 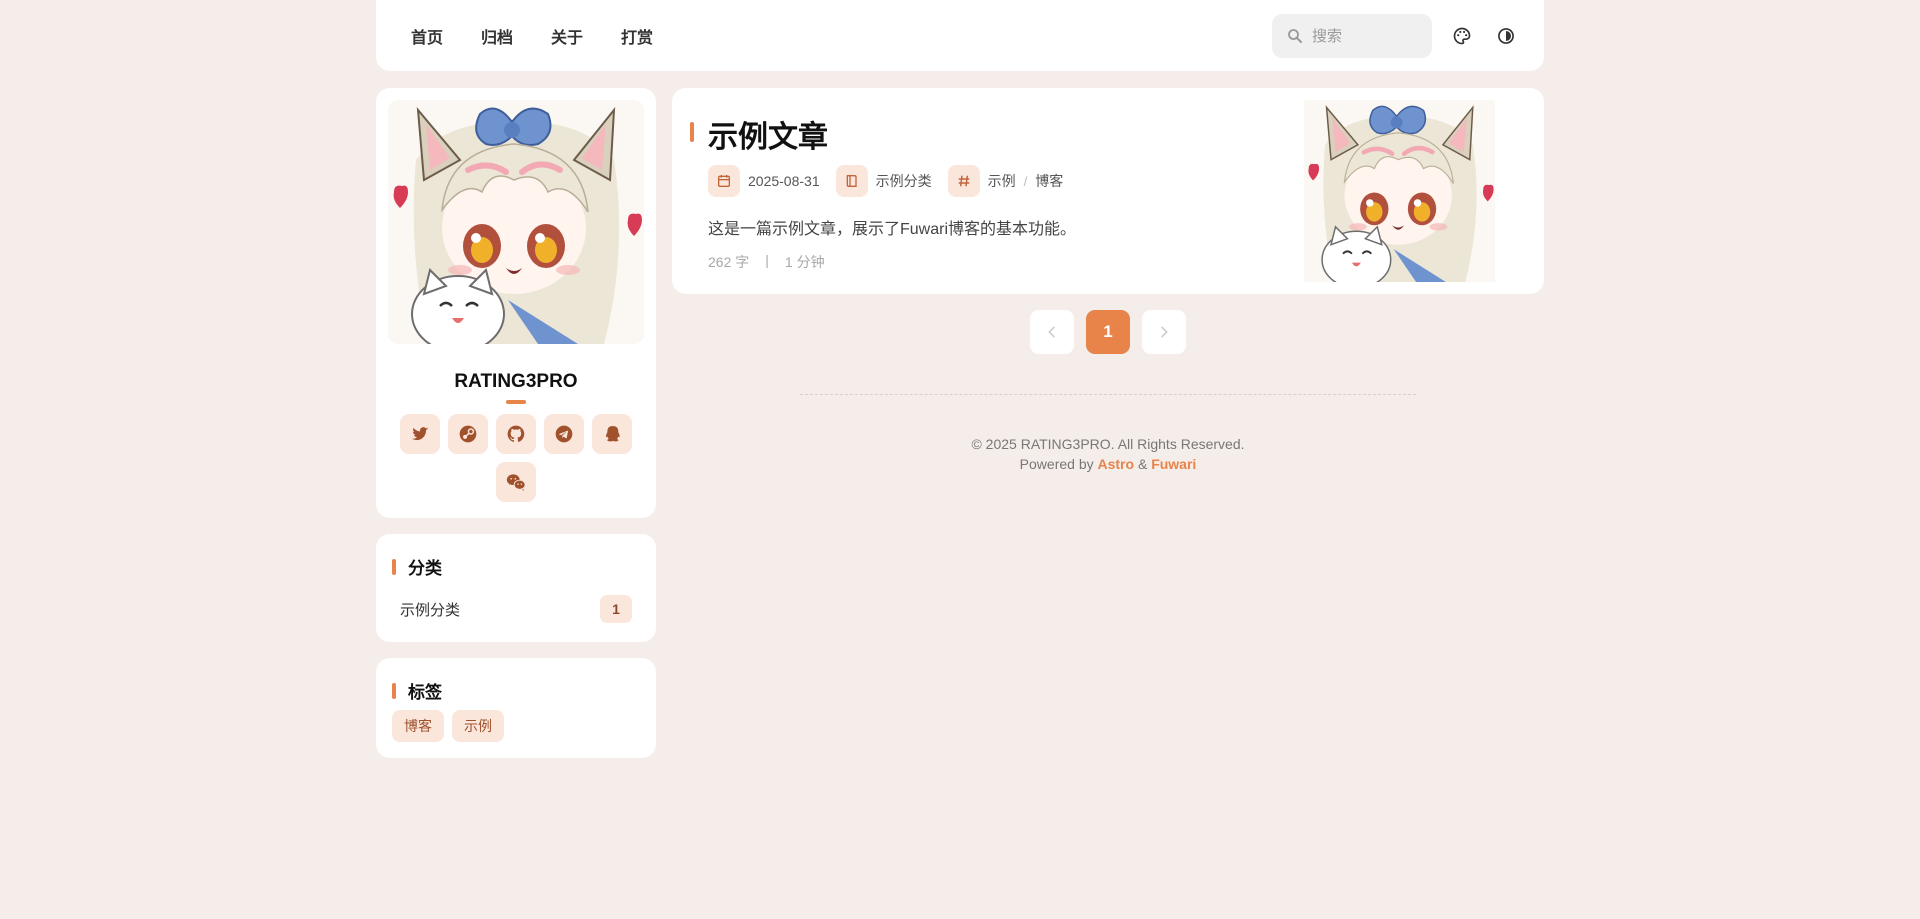 I want to click on post-tag-link-example: 示例, so click(x=1002, y=181).